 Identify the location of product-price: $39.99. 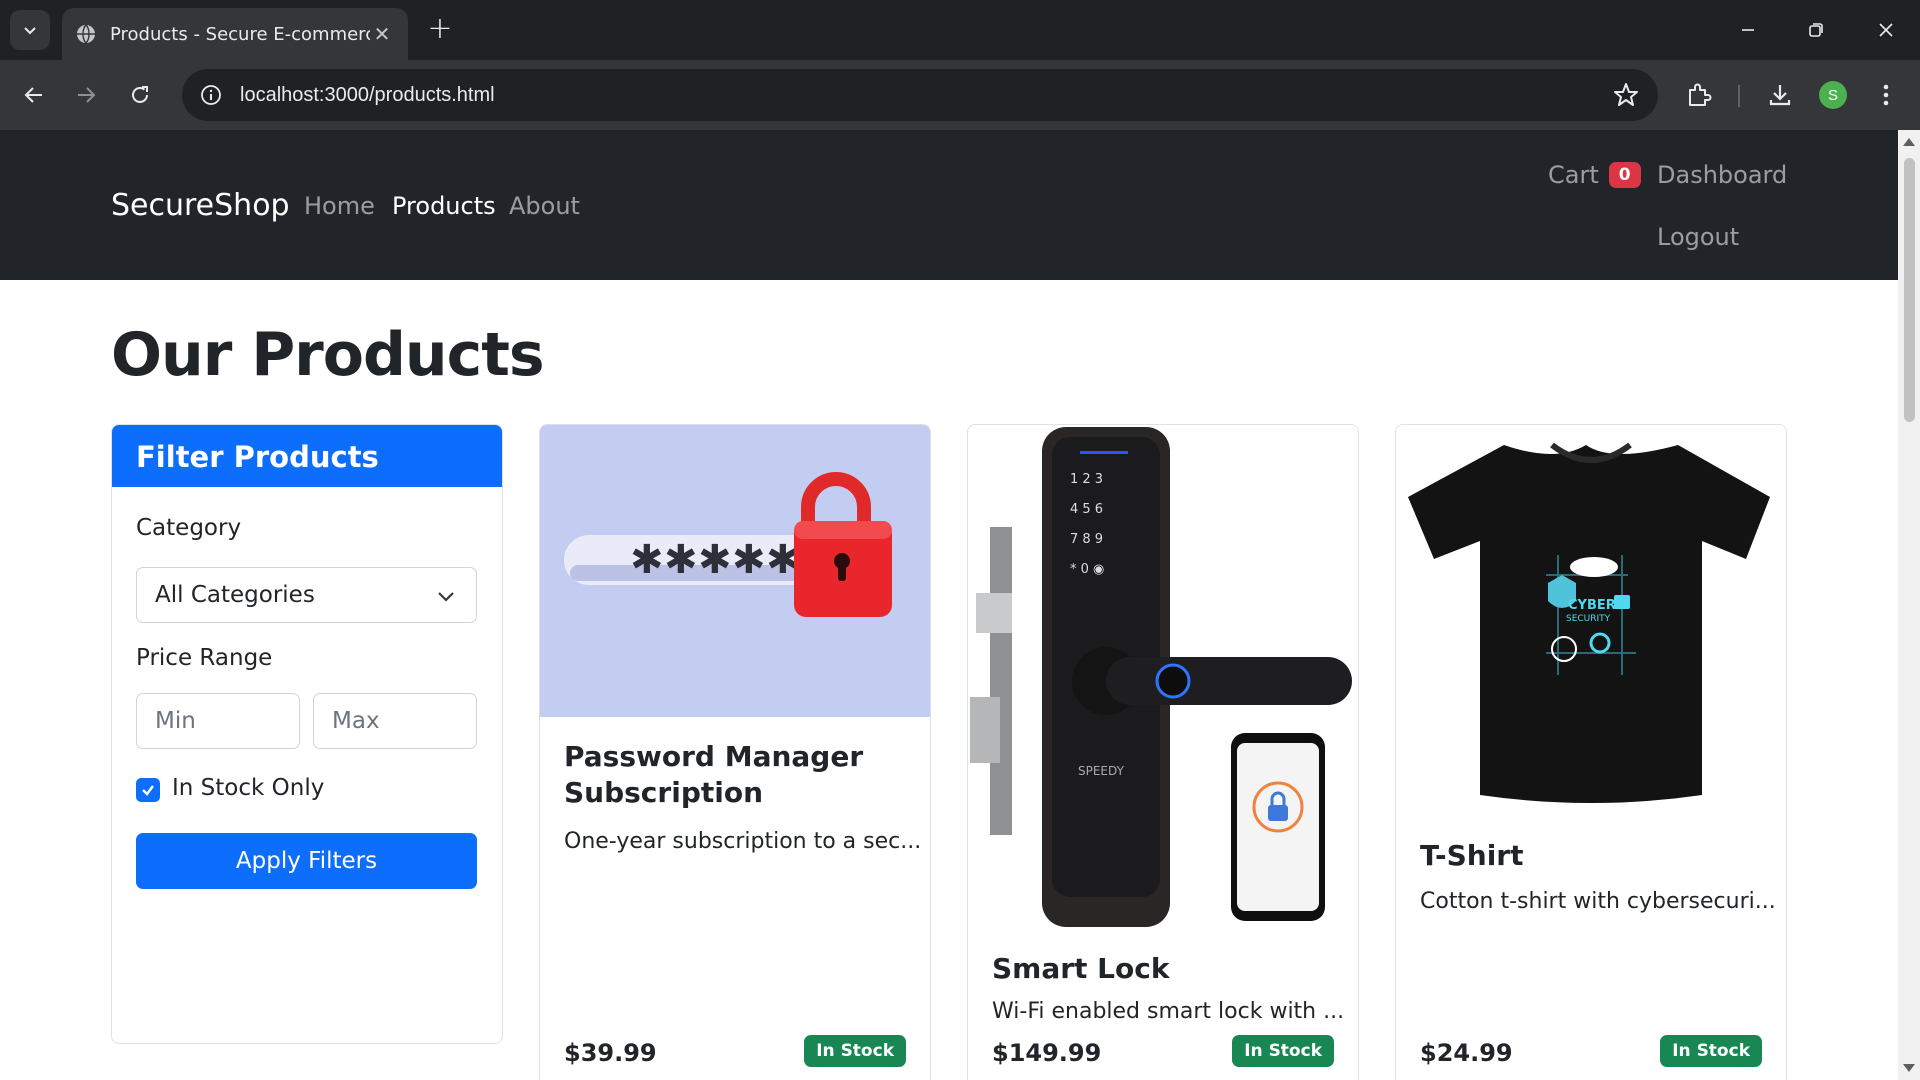
(610, 1053).